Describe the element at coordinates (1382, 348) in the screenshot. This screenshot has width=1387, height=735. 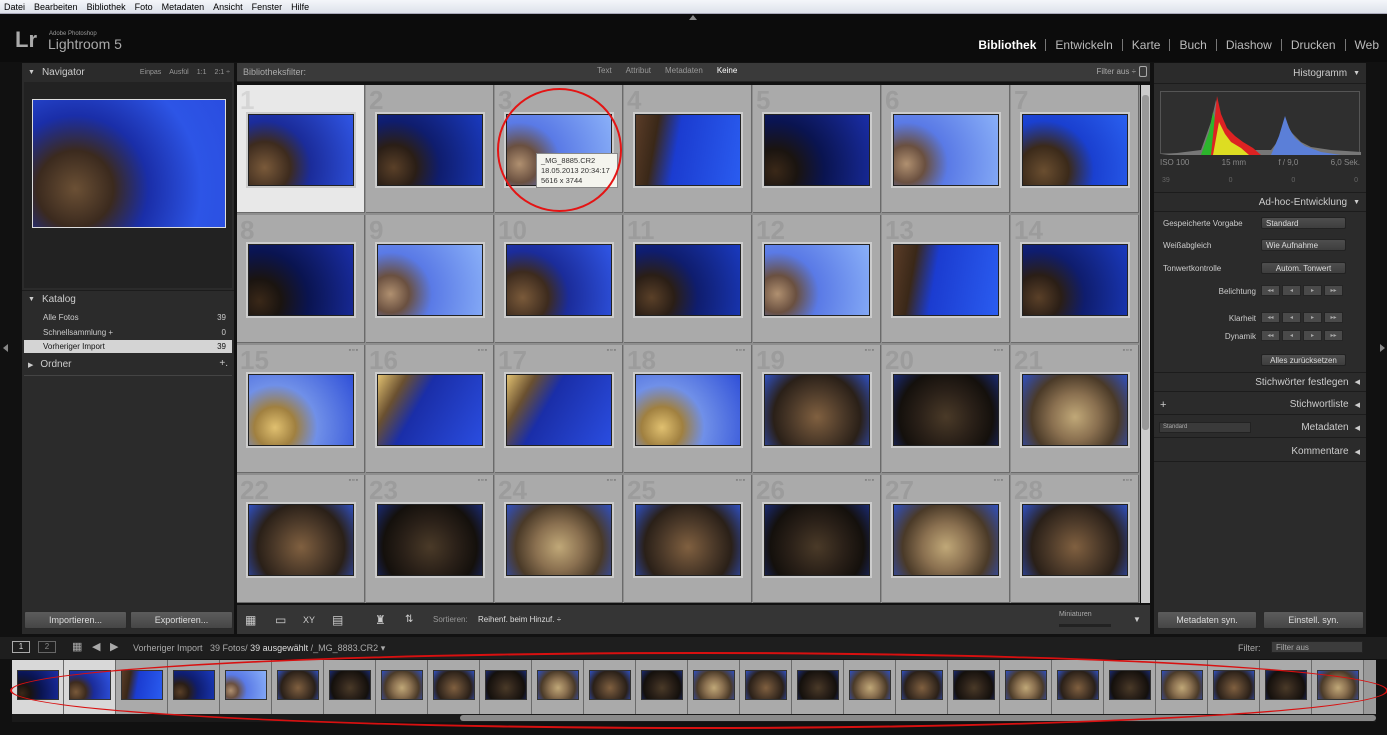
I see `right-panel-arrow-icon` at that location.